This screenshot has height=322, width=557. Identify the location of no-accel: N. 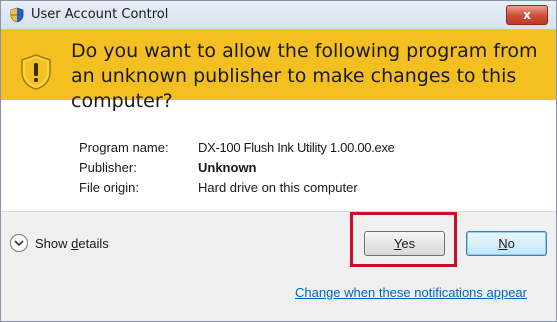
(503, 243).